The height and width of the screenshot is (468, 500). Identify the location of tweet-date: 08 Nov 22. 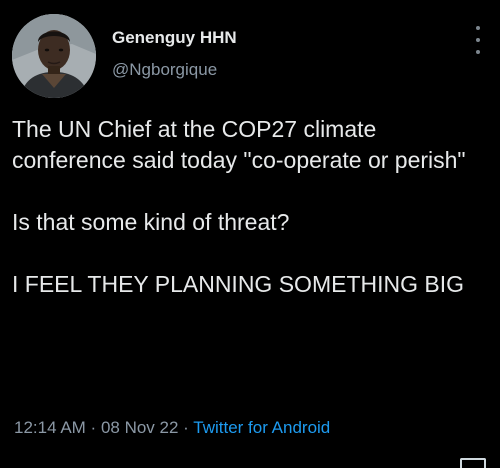
(140, 427).